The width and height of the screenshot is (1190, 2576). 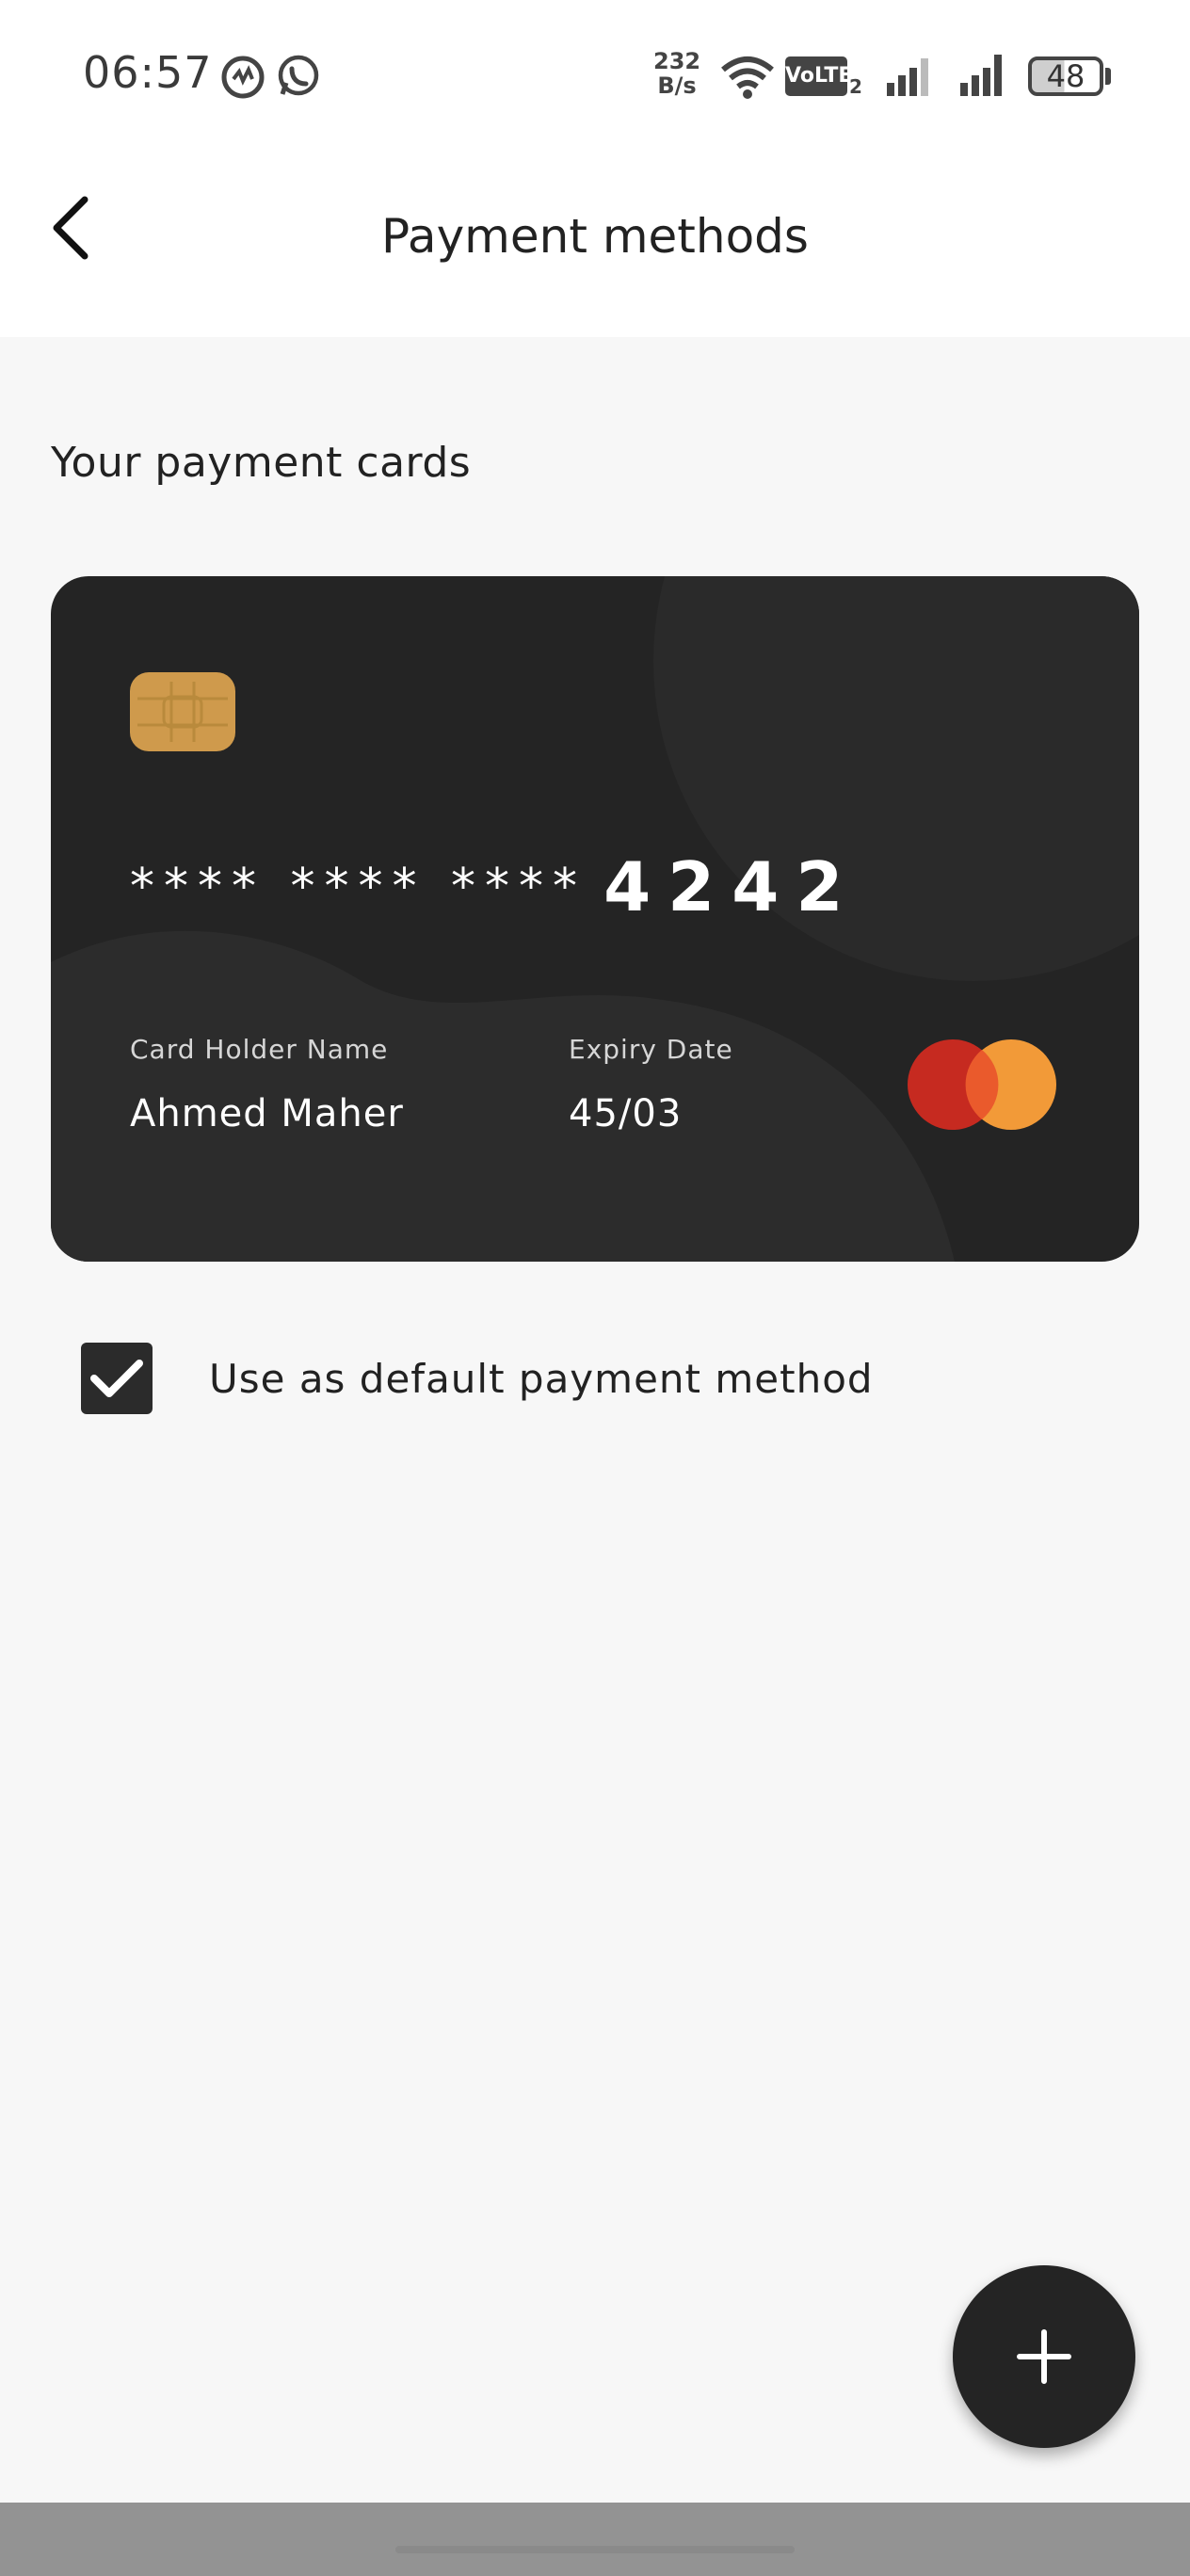 I want to click on wifi-icon, so click(x=747, y=77).